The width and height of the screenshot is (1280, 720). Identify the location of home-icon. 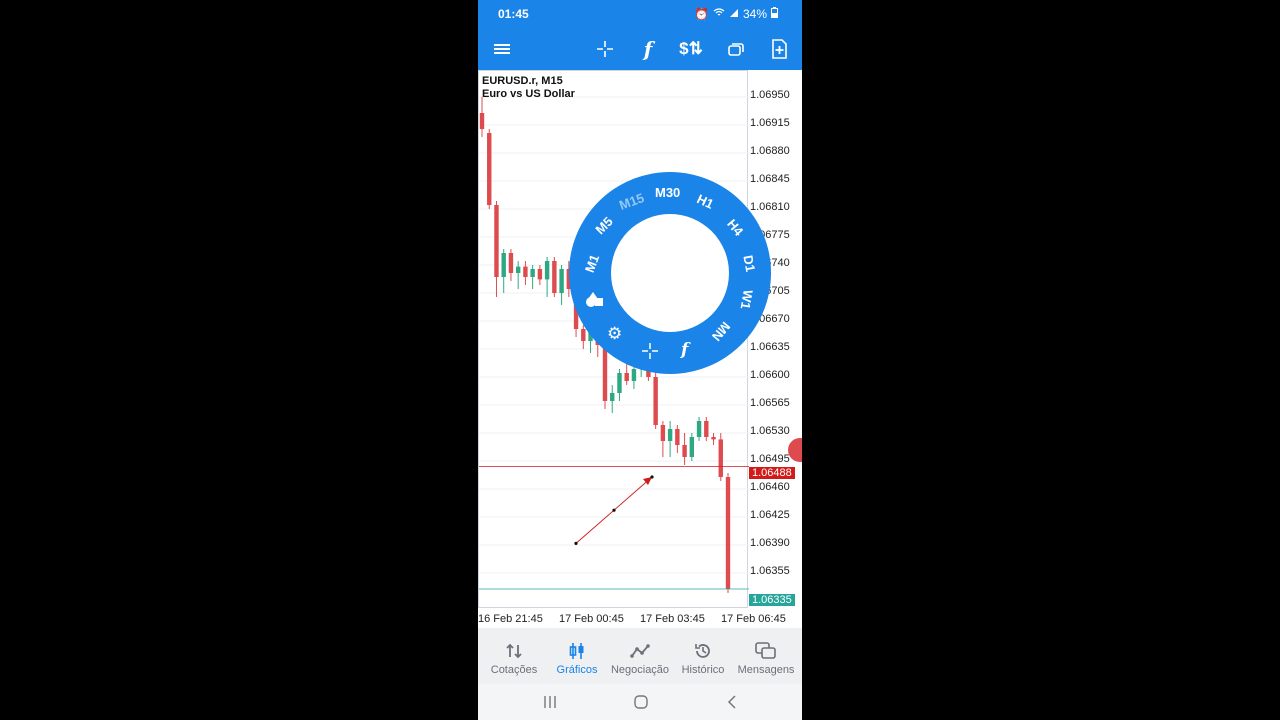
(641, 704).